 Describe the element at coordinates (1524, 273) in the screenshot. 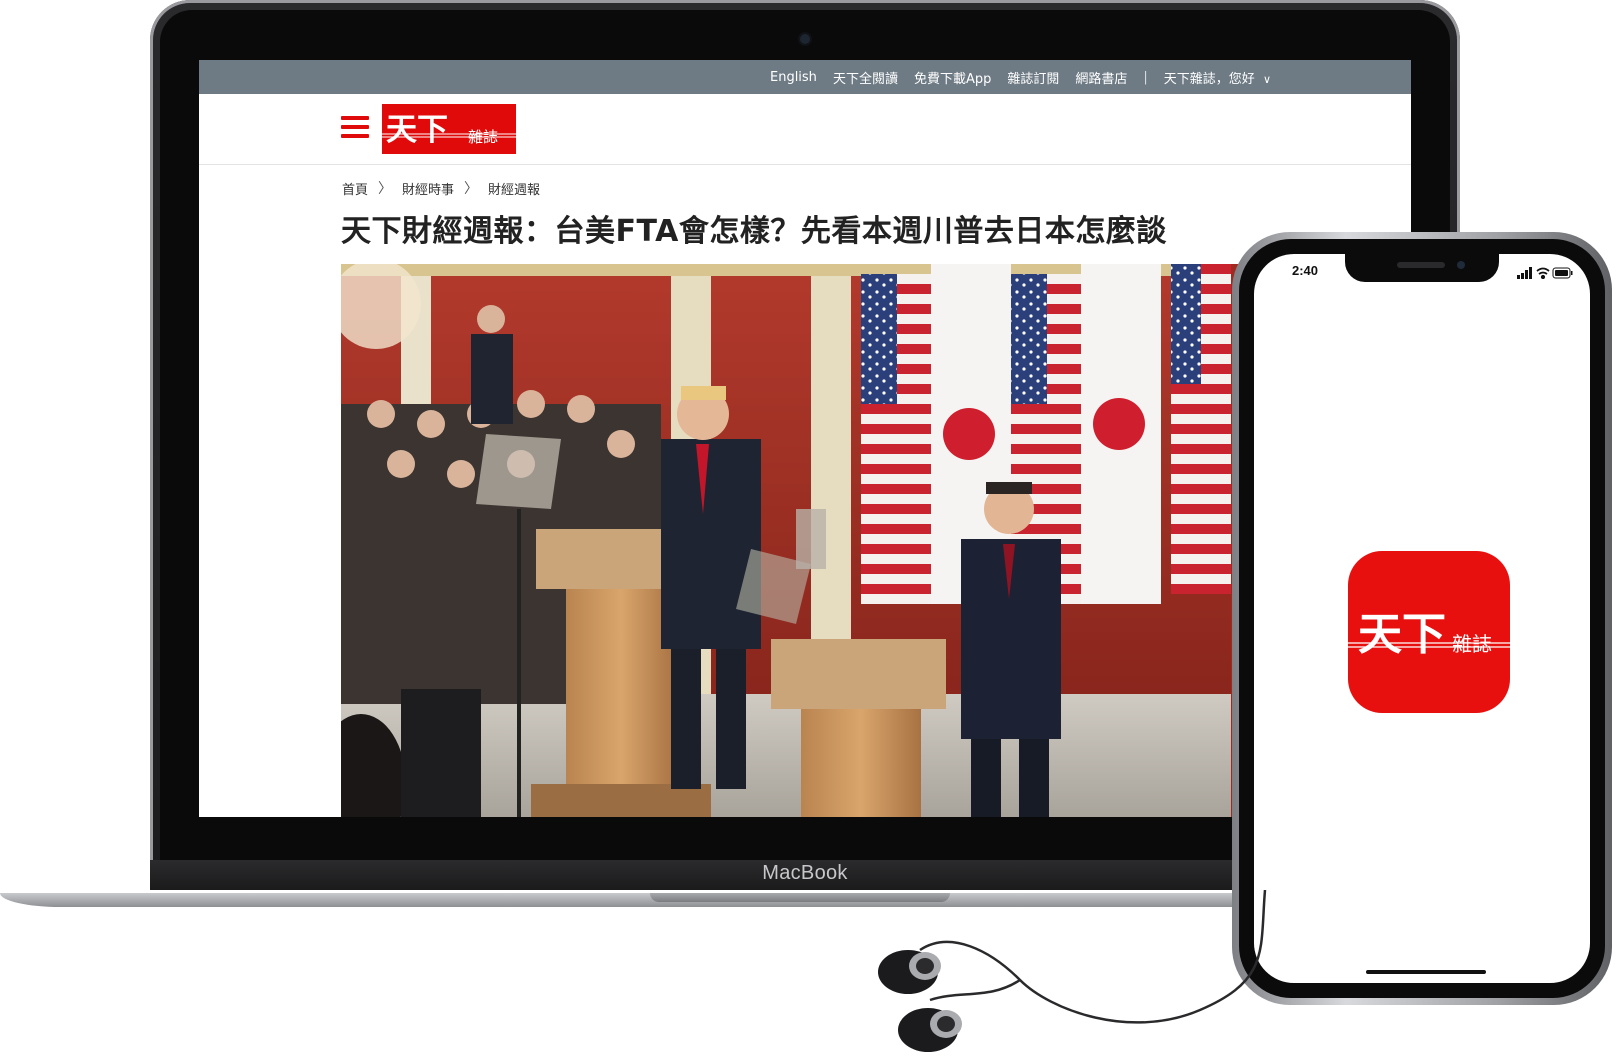

I see `signal-icon` at that location.